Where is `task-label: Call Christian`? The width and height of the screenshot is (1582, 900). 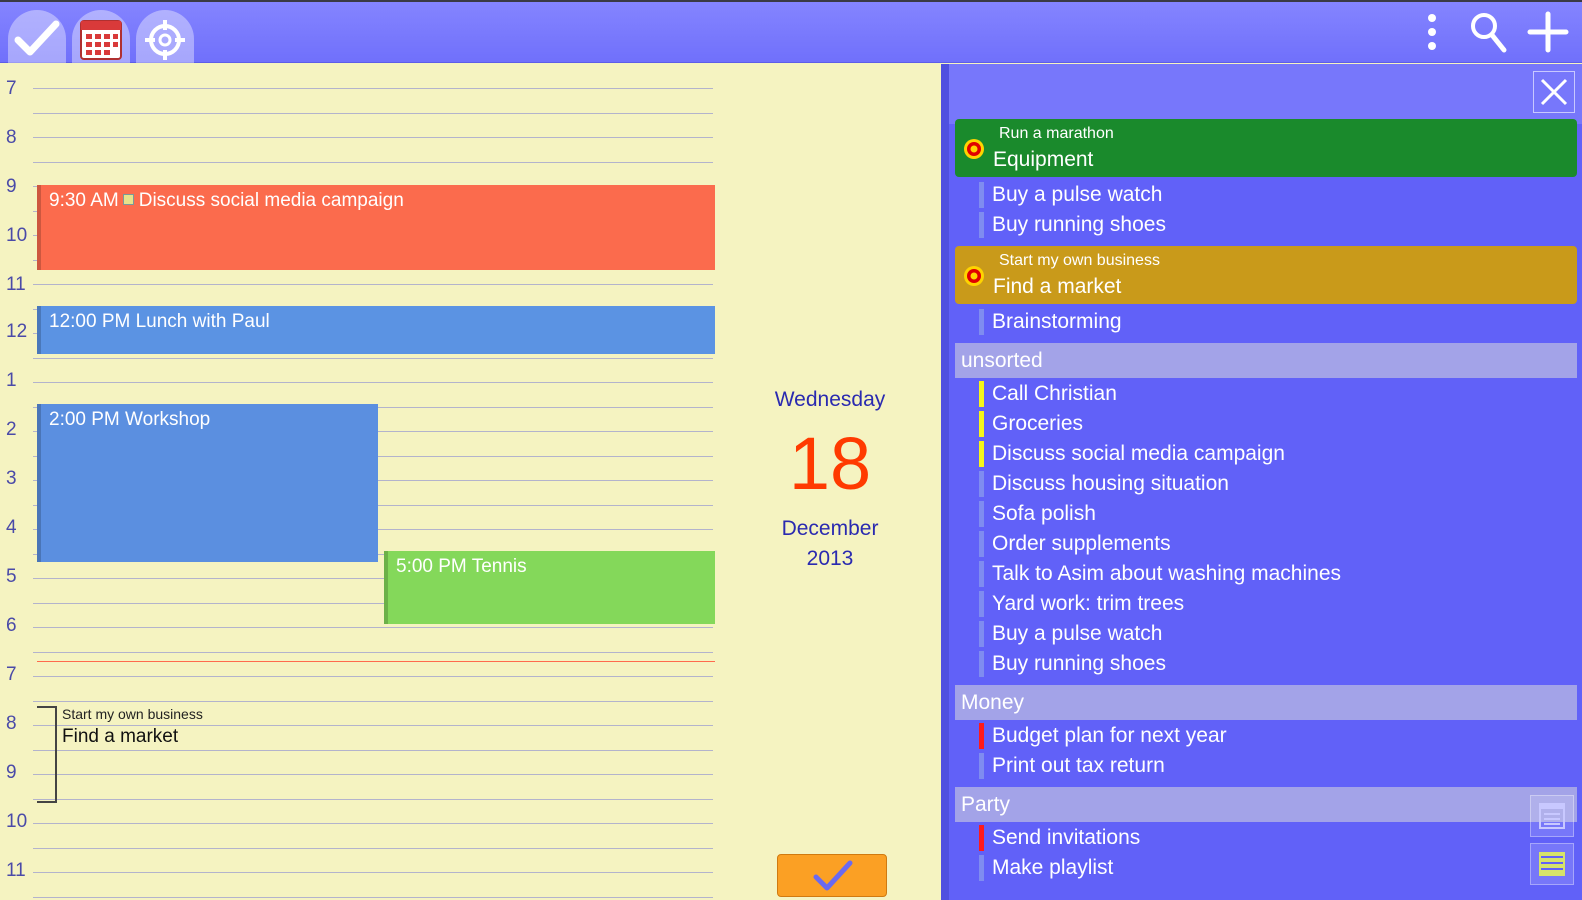
task-label: Call Christian is located at coordinates (1054, 393).